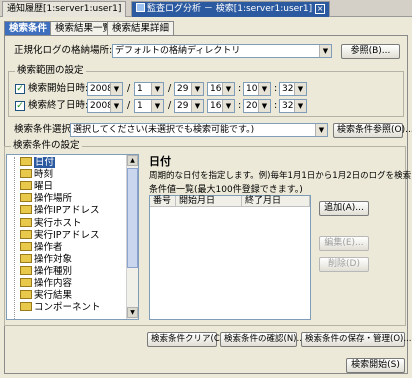 This screenshot has width=412, height=378. I want to click on start-day-select: 29 ▼, so click(189, 89).